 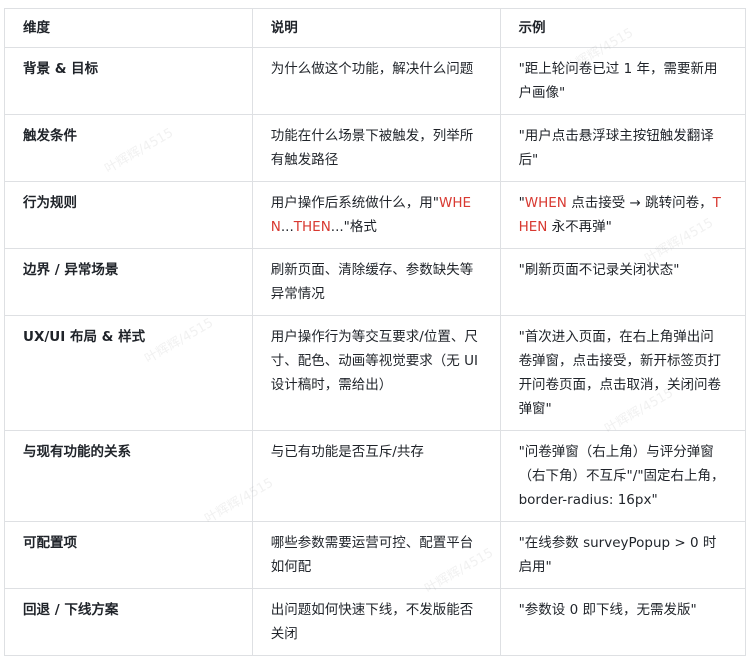 I want to click on row-dimension: 行为规则, so click(x=128, y=215).